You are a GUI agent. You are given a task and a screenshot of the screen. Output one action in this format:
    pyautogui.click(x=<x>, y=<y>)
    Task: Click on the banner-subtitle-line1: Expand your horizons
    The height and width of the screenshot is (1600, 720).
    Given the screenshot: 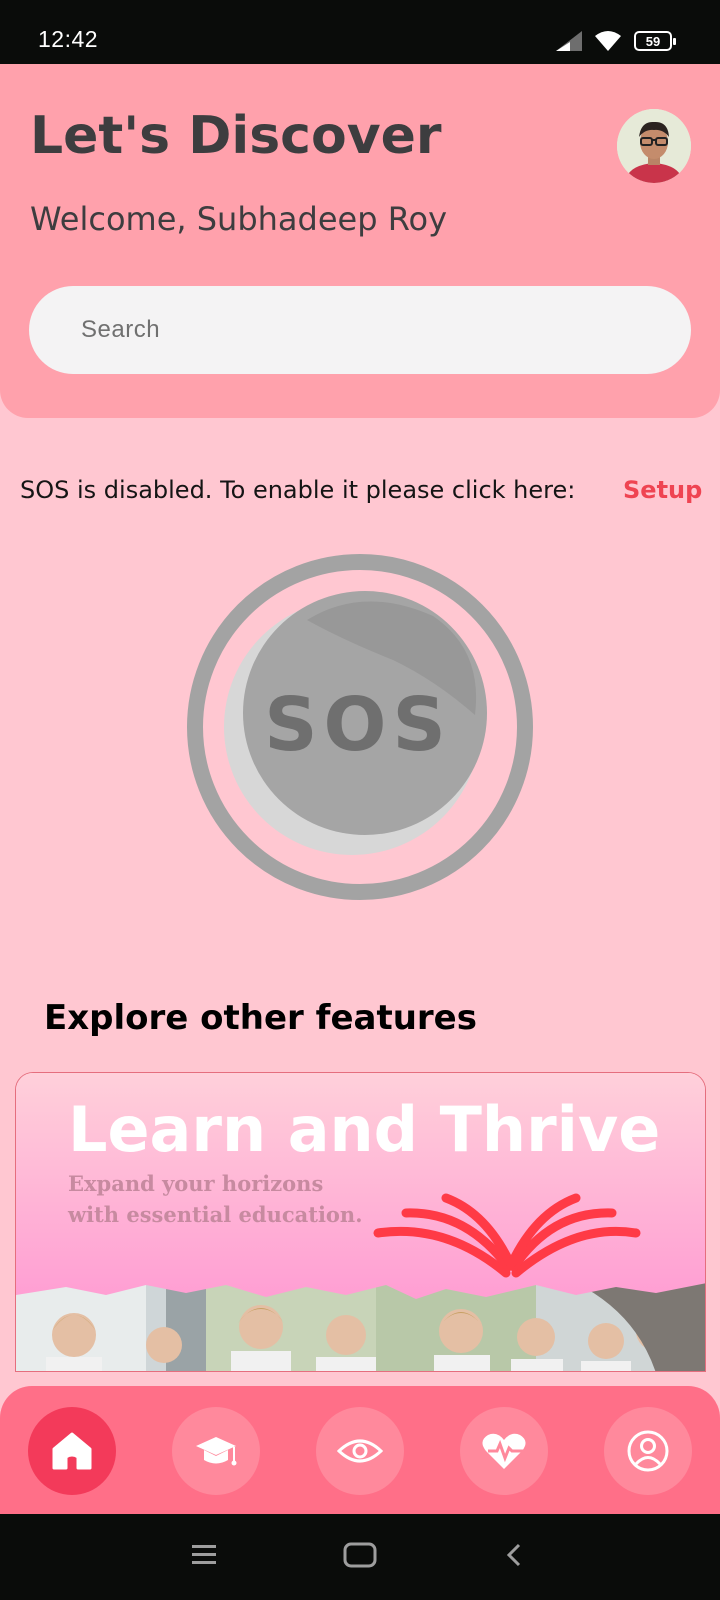 What is the action you would take?
    pyautogui.click(x=195, y=1183)
    